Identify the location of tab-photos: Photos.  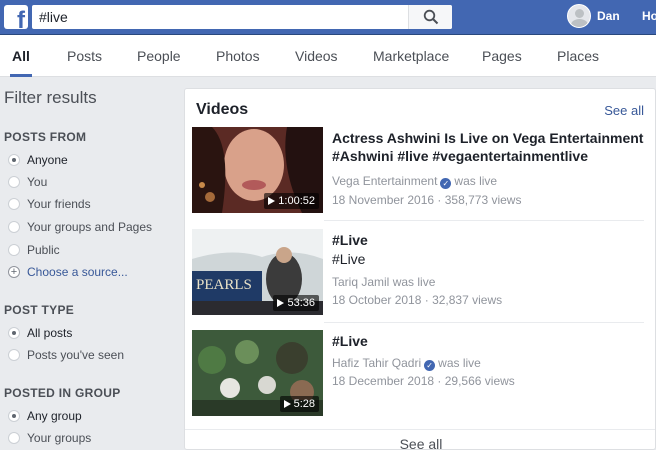
(238, 56).